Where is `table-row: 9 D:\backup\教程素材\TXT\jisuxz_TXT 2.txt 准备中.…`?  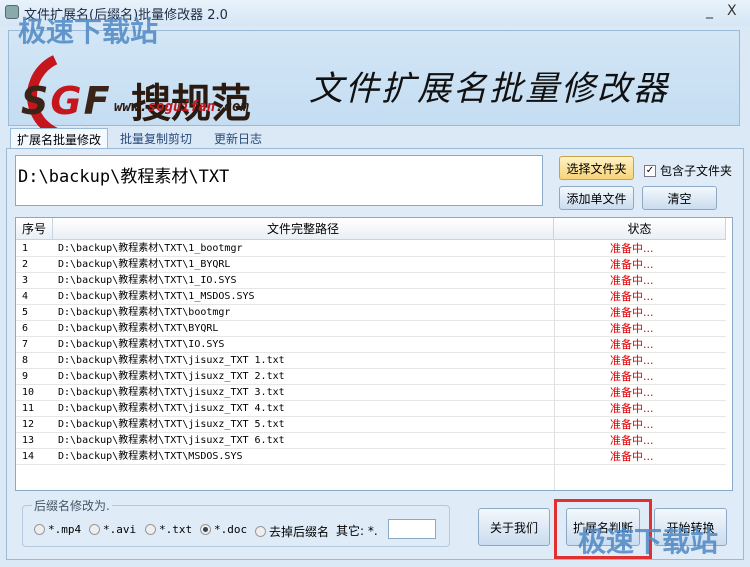
table-row: 9 D:\backup\教程素材\TXT\jisuxz_TXT 2.txt 准备中.… is located at coordinates (371, 377).